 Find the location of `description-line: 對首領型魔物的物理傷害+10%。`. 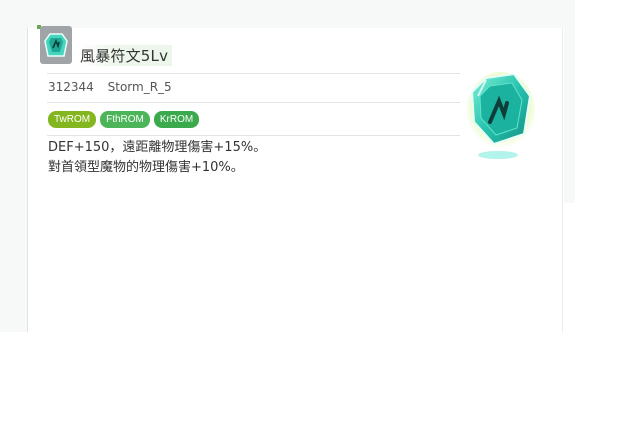

description-line: 對首領型魔物的物理傷害+10%。 is located at coordinates (146, 167).